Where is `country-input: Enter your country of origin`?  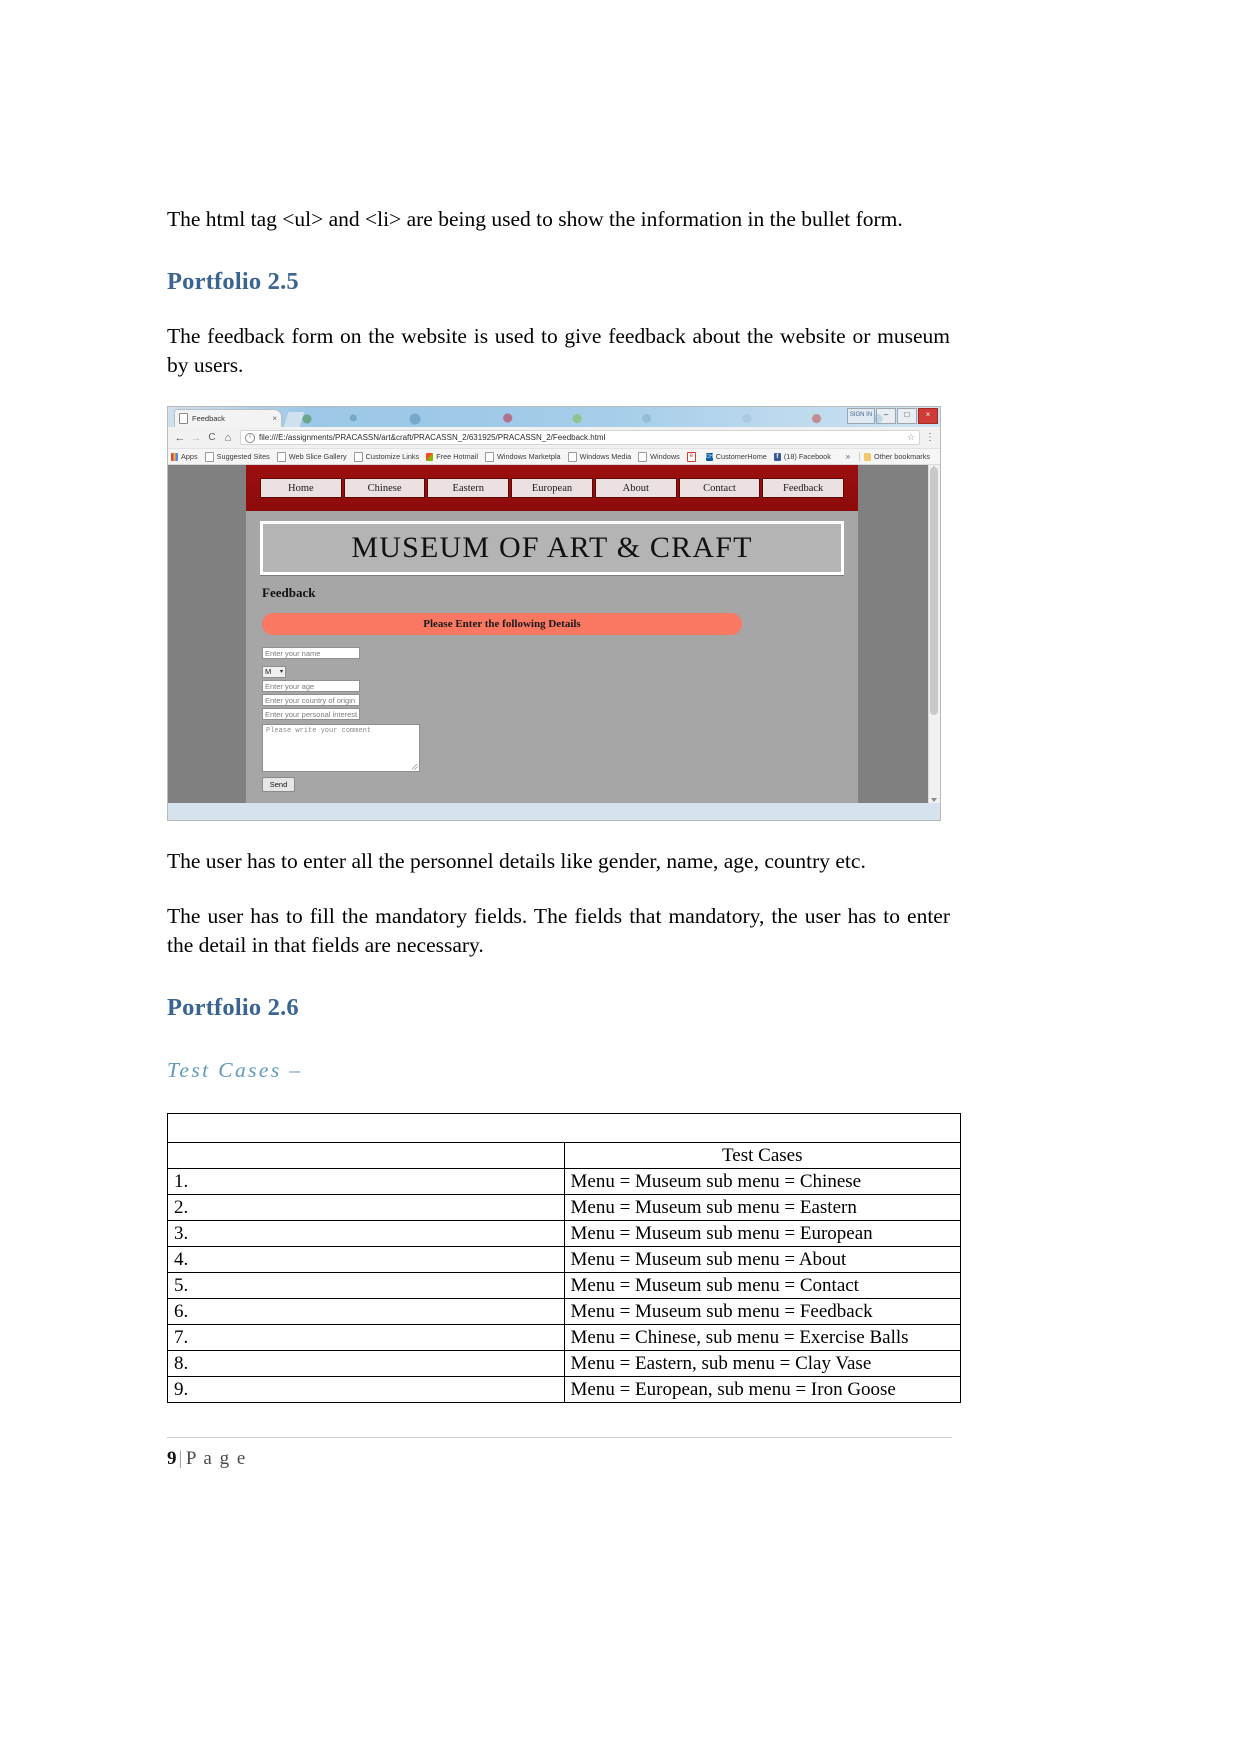
country-input: Enter your country of origin is located at coordinates (311, 699).